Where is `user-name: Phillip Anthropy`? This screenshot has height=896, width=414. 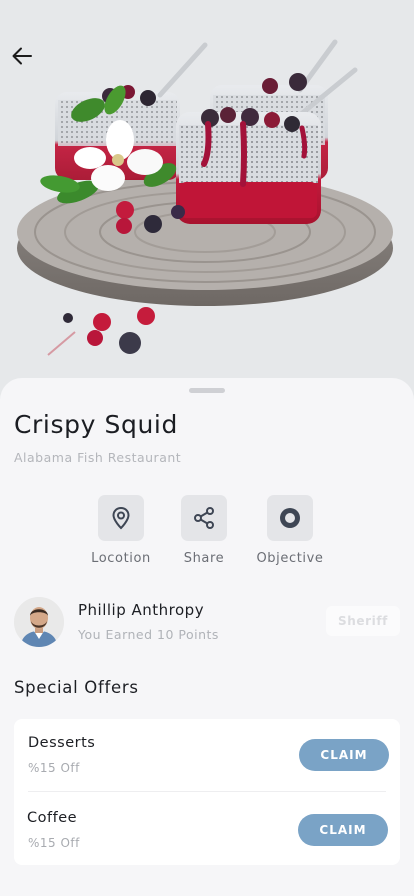 user-name: Phillip Anthropy is located at coordinates (141, 610).